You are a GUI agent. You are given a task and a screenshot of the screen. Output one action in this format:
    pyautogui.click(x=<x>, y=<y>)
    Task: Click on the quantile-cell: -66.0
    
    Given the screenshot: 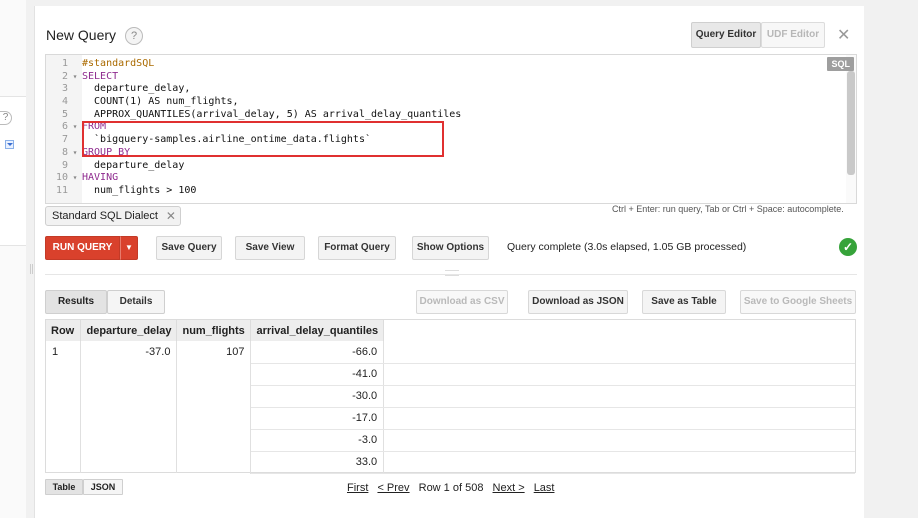 What is the action you would take?
    pyautogui.click(x=317, y=352)
    